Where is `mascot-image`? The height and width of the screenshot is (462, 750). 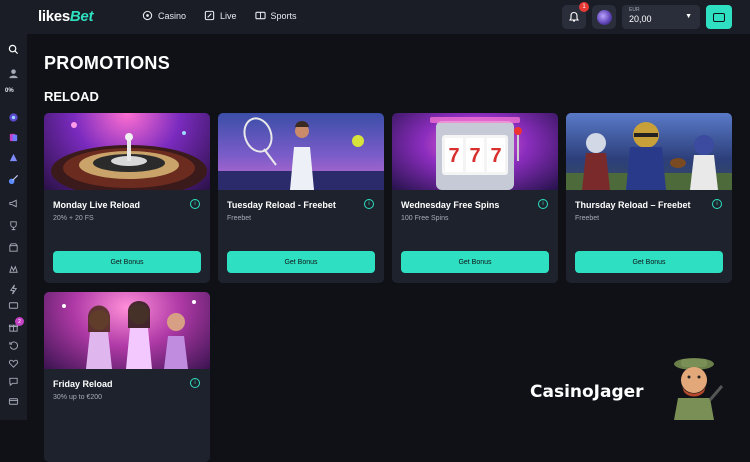 mascot-image is located at coordinates (699, 389).